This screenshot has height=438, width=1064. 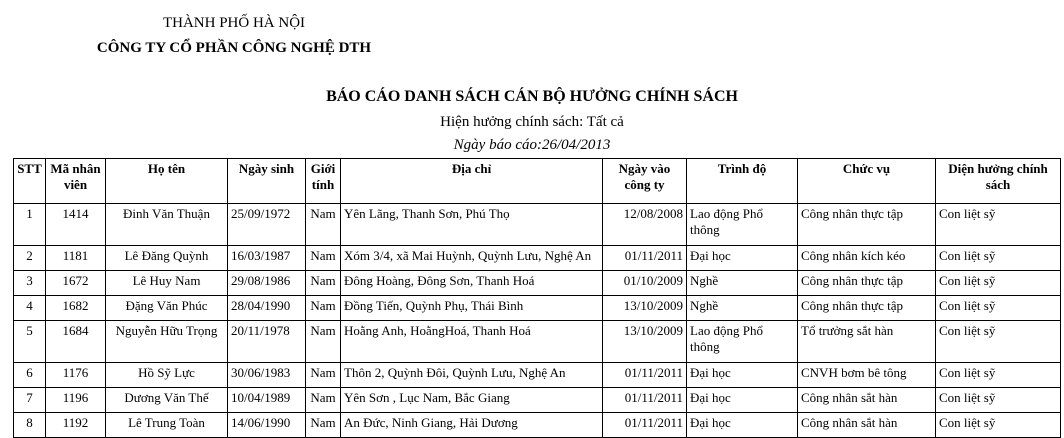 What do you see at coordinates (29, 425) in the screenshot?
I see `cell-stt: 8` at bounding box center [29, 425].